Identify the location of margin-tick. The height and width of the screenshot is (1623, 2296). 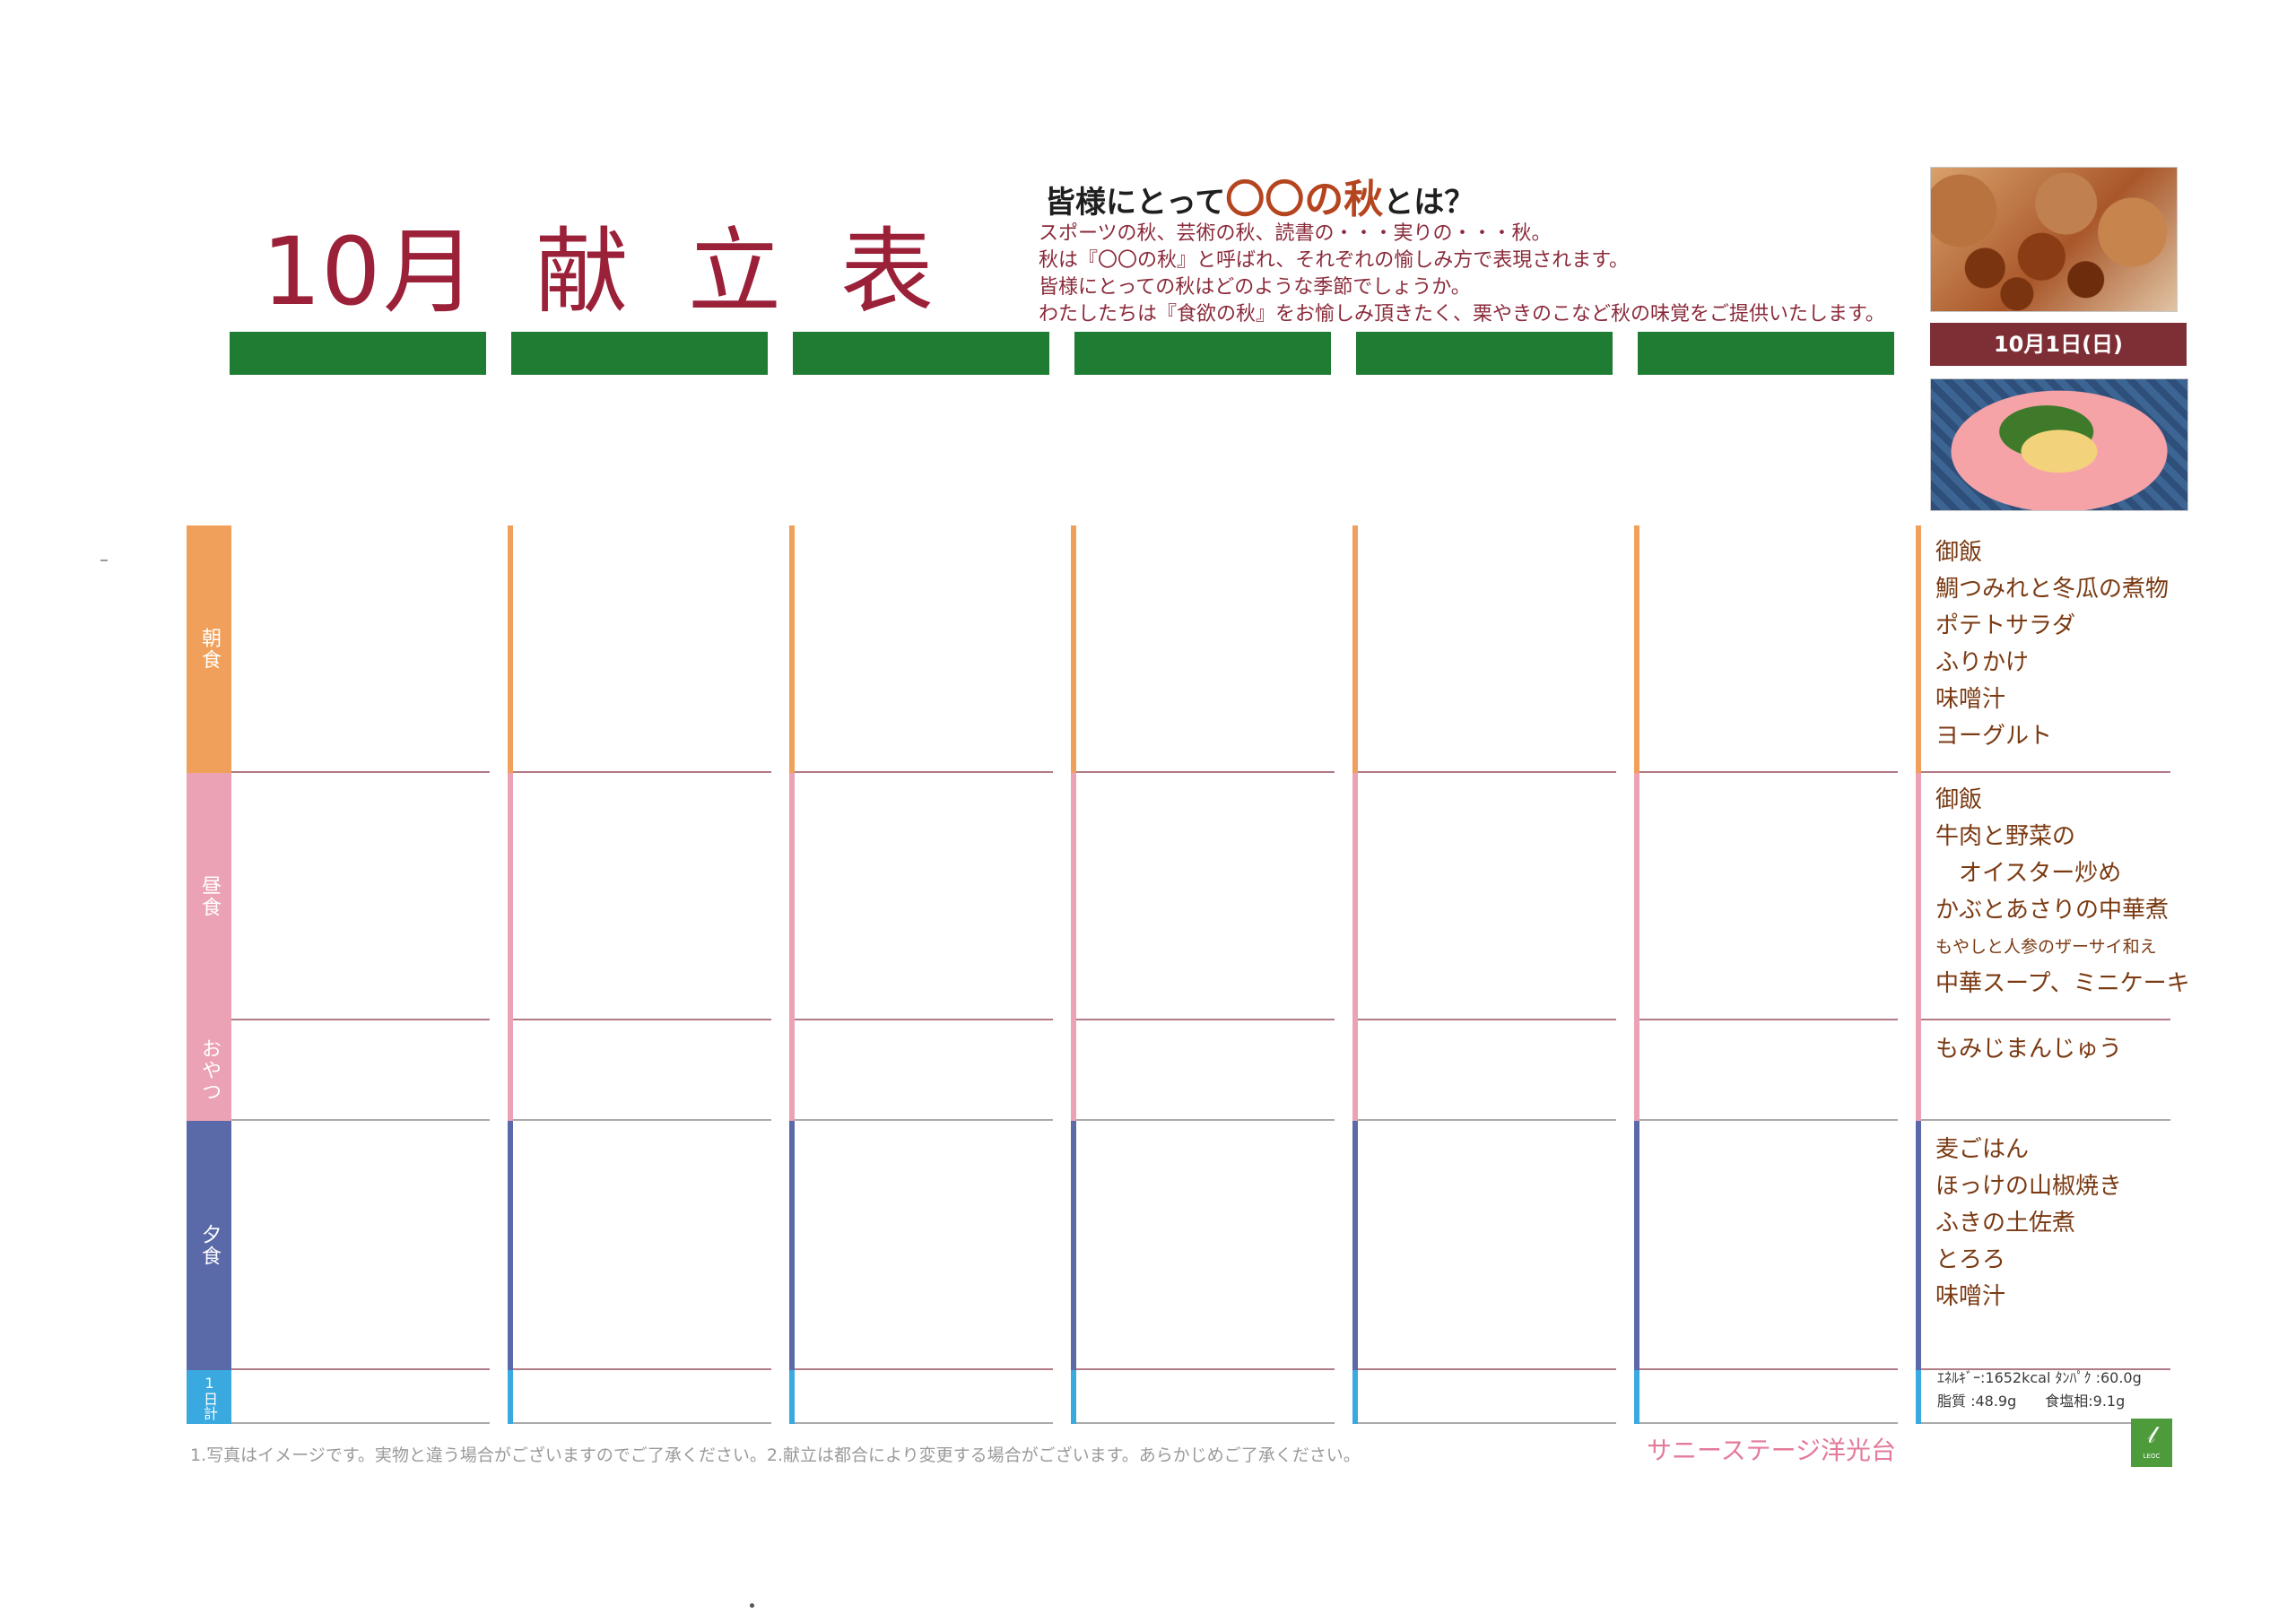
(104, 560).